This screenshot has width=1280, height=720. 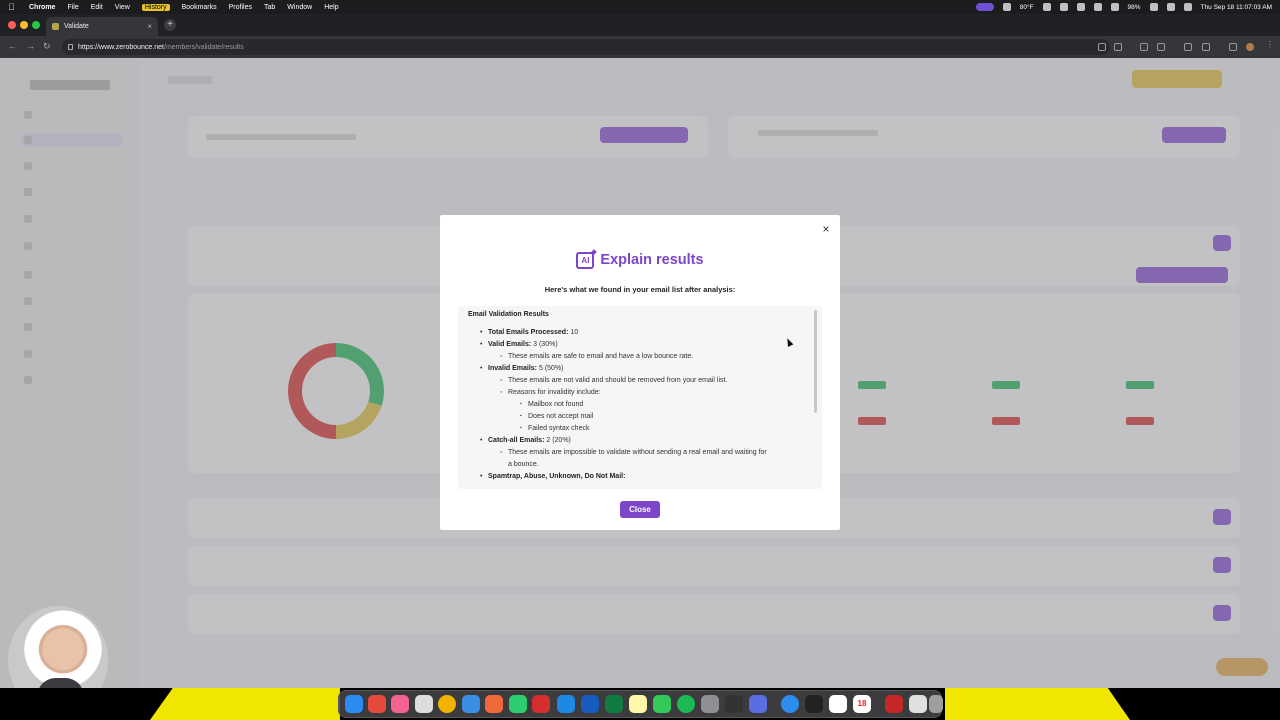 I want to click on close-icon: ×, so click(x=826, y=229).